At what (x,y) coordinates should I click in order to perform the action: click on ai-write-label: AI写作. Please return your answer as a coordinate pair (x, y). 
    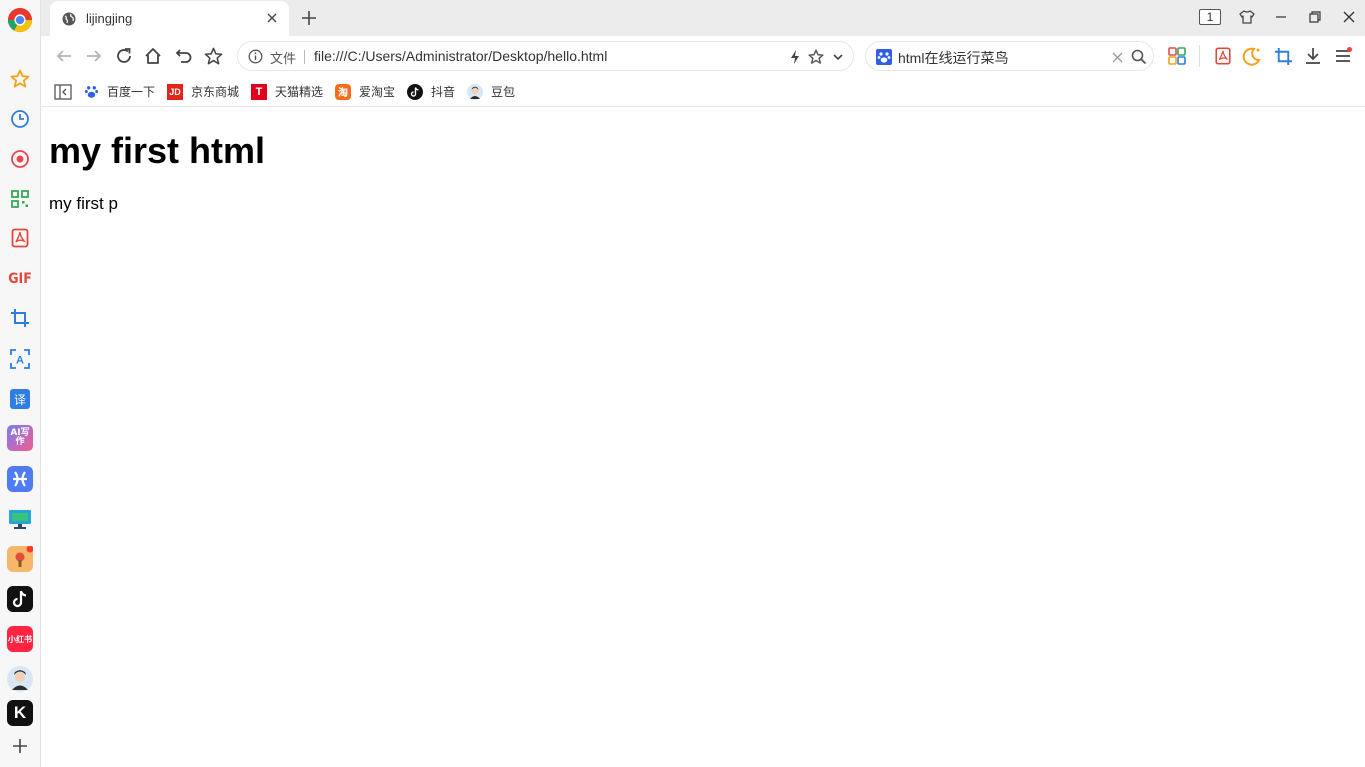
    Looking at the image, I should click on (20, 438).